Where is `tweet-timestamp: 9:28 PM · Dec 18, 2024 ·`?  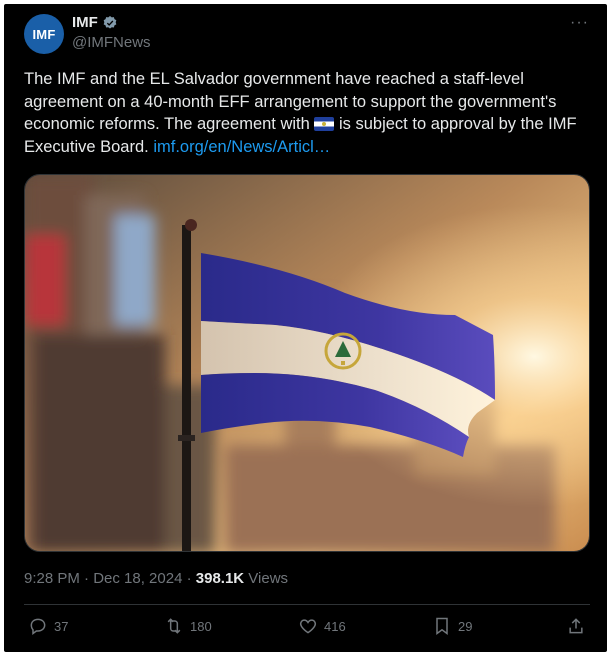 tweet-timestamp: 9:28 PM · Dec 18, 2024 · is located at coordinates (110, 578).